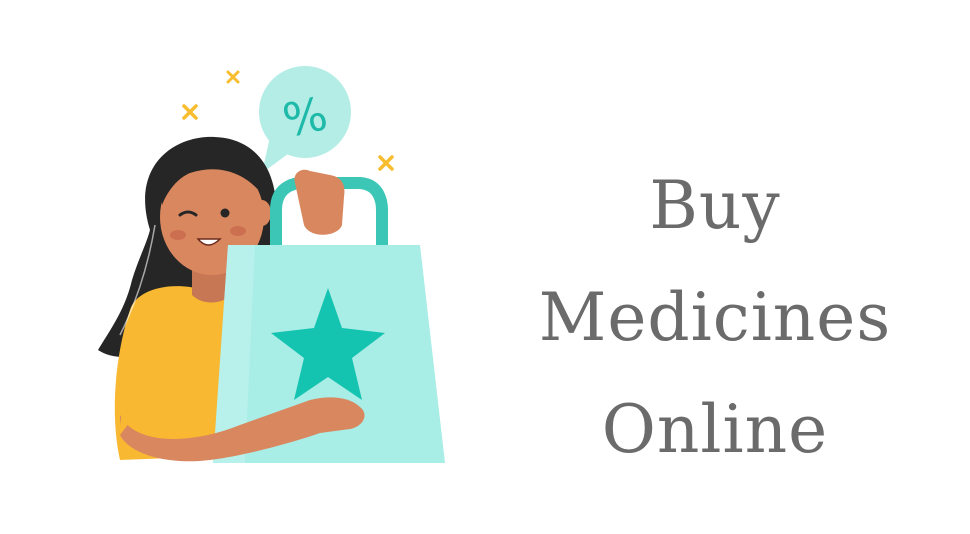 The width and height of the screenshot is (970, 534). What do you see at coordinates (305, 119) in the screenshot?
I see `percent-speech-bubble-icon: %` at bounding box center [305, 119].